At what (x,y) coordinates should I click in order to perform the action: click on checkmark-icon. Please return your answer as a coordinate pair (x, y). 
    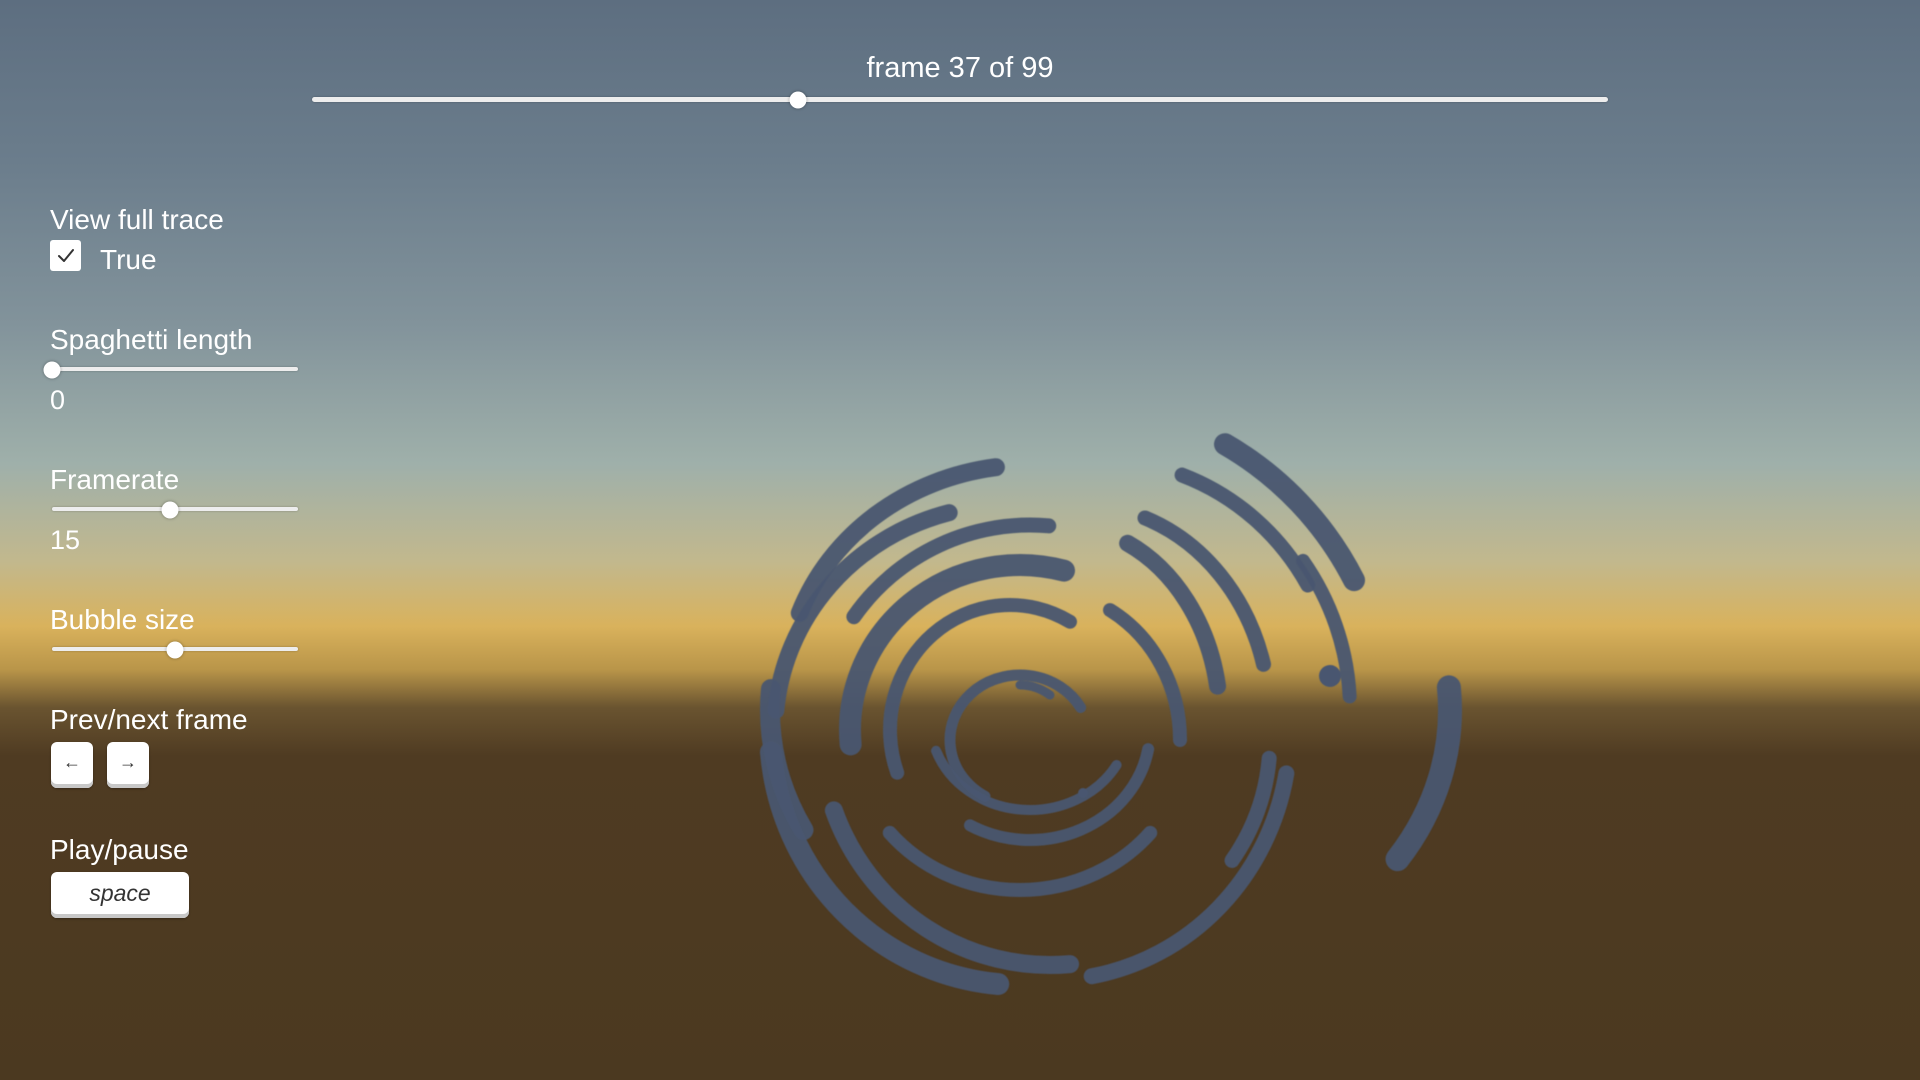
    Looking at the image, I should click on (65, 255).